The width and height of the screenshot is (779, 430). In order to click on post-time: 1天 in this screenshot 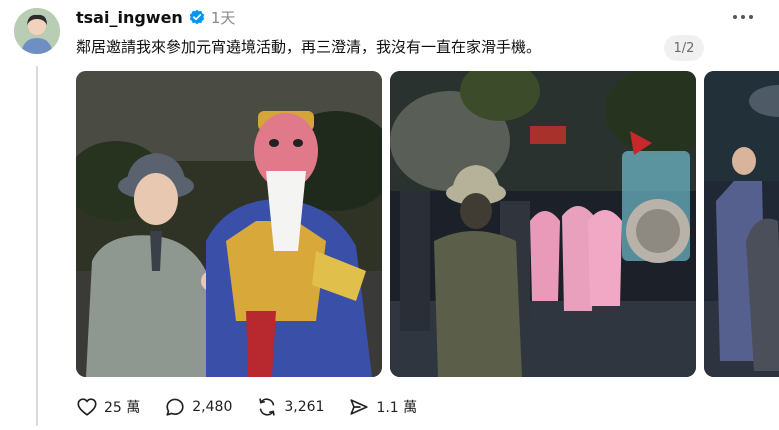, I will do `click(223, 17)`.